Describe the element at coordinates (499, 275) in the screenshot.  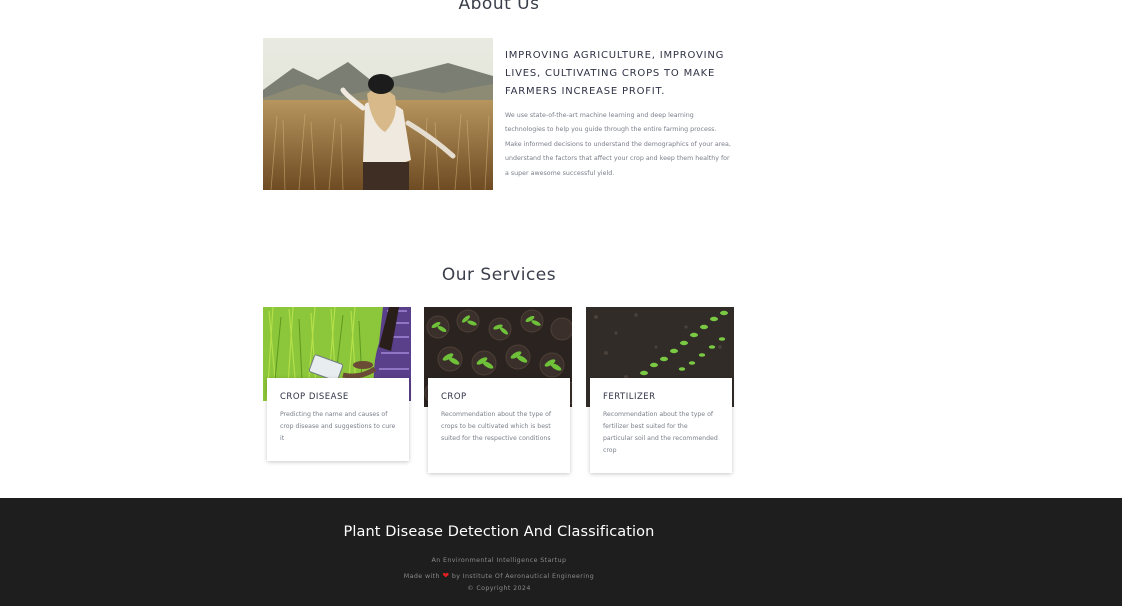
I see `services-title: Our Services` at that location.